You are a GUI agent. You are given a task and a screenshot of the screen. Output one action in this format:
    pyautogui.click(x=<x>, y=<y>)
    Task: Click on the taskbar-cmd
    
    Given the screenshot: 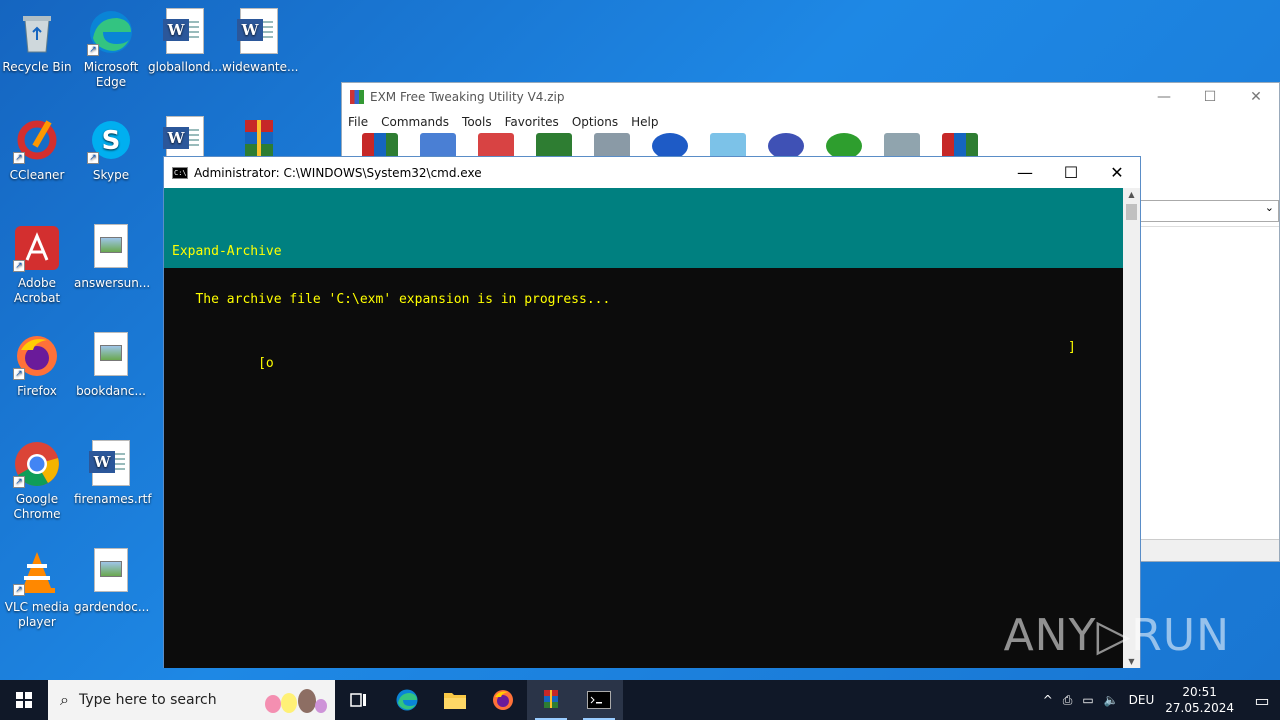 What is the action you would take?
    pyautogui.click(x=599, y=700)
    